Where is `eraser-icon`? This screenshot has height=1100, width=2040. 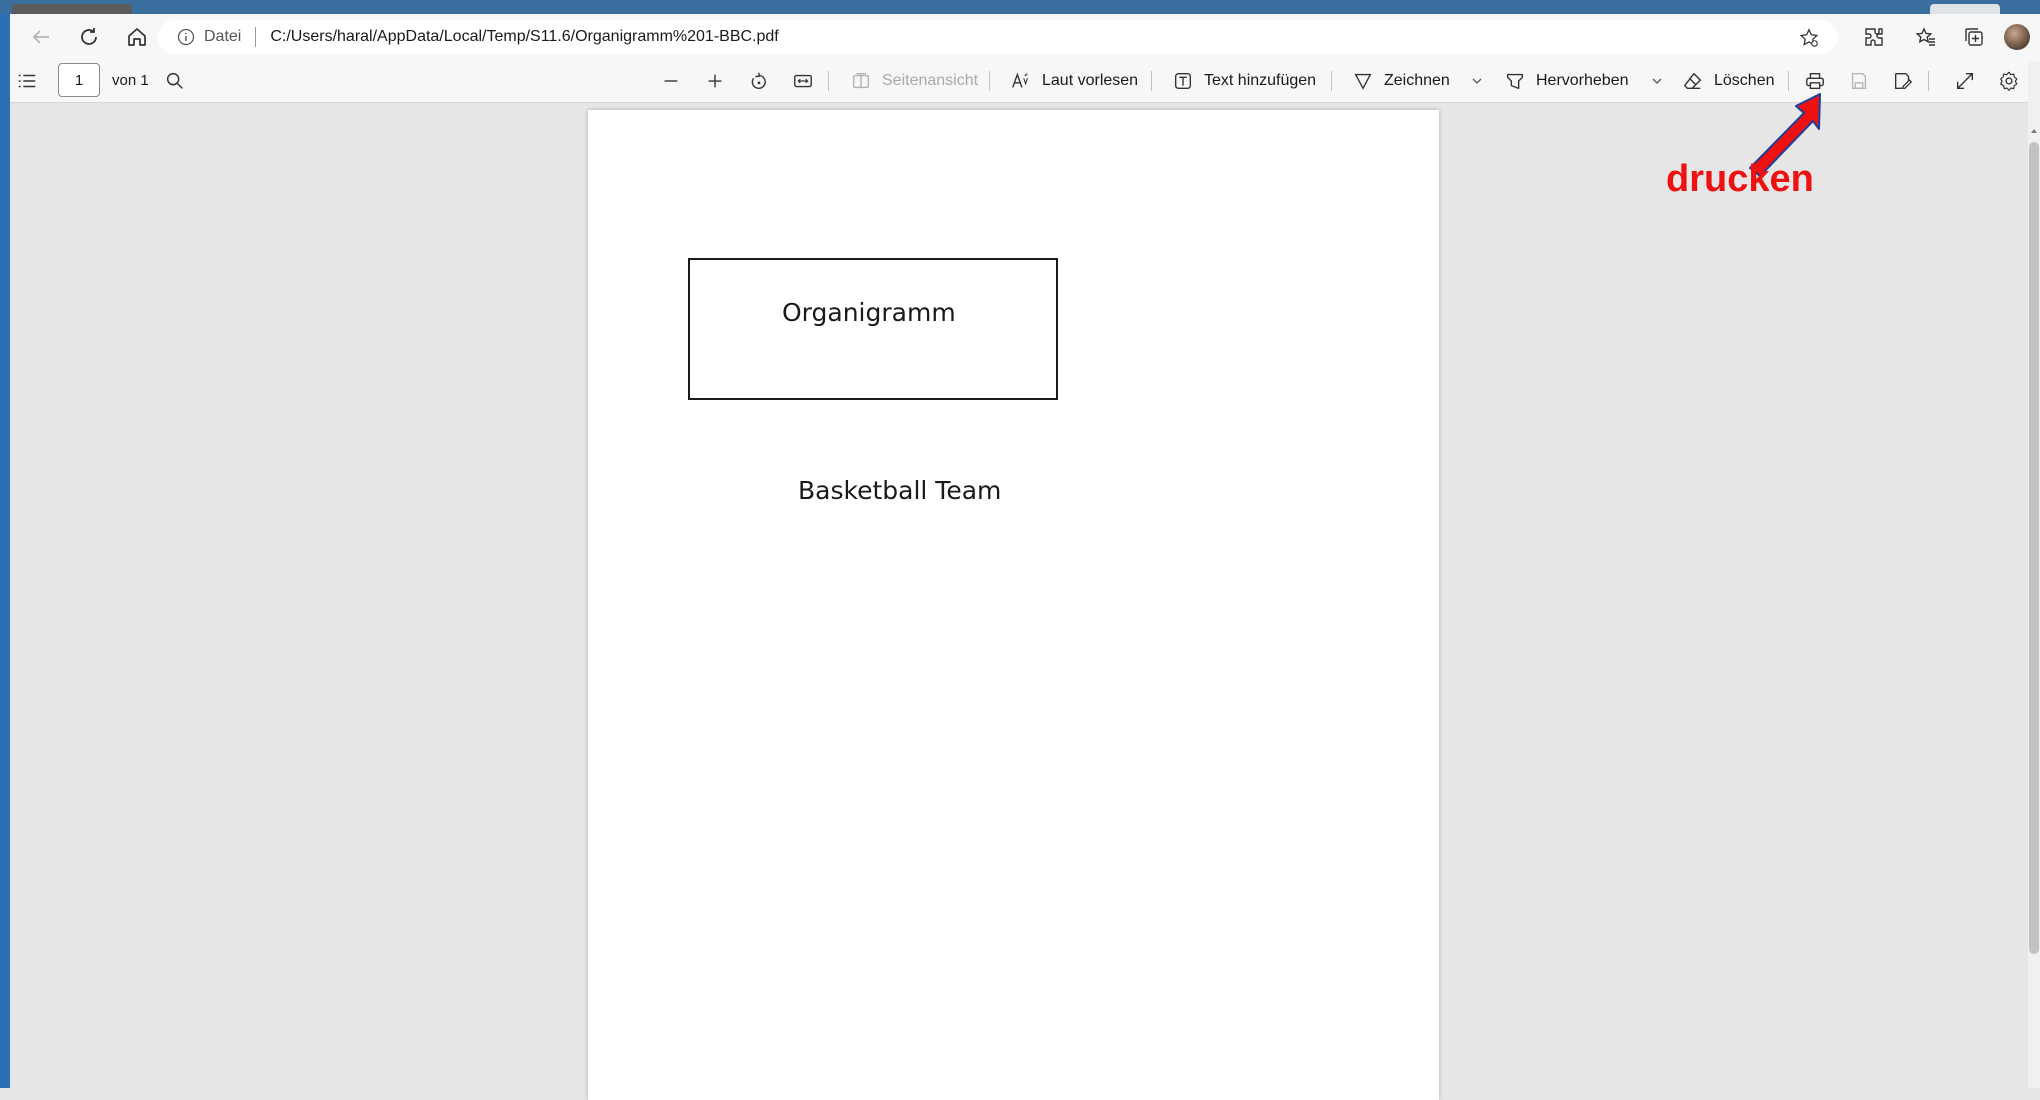
eraser-icon is located at coordinates (1693, 81).